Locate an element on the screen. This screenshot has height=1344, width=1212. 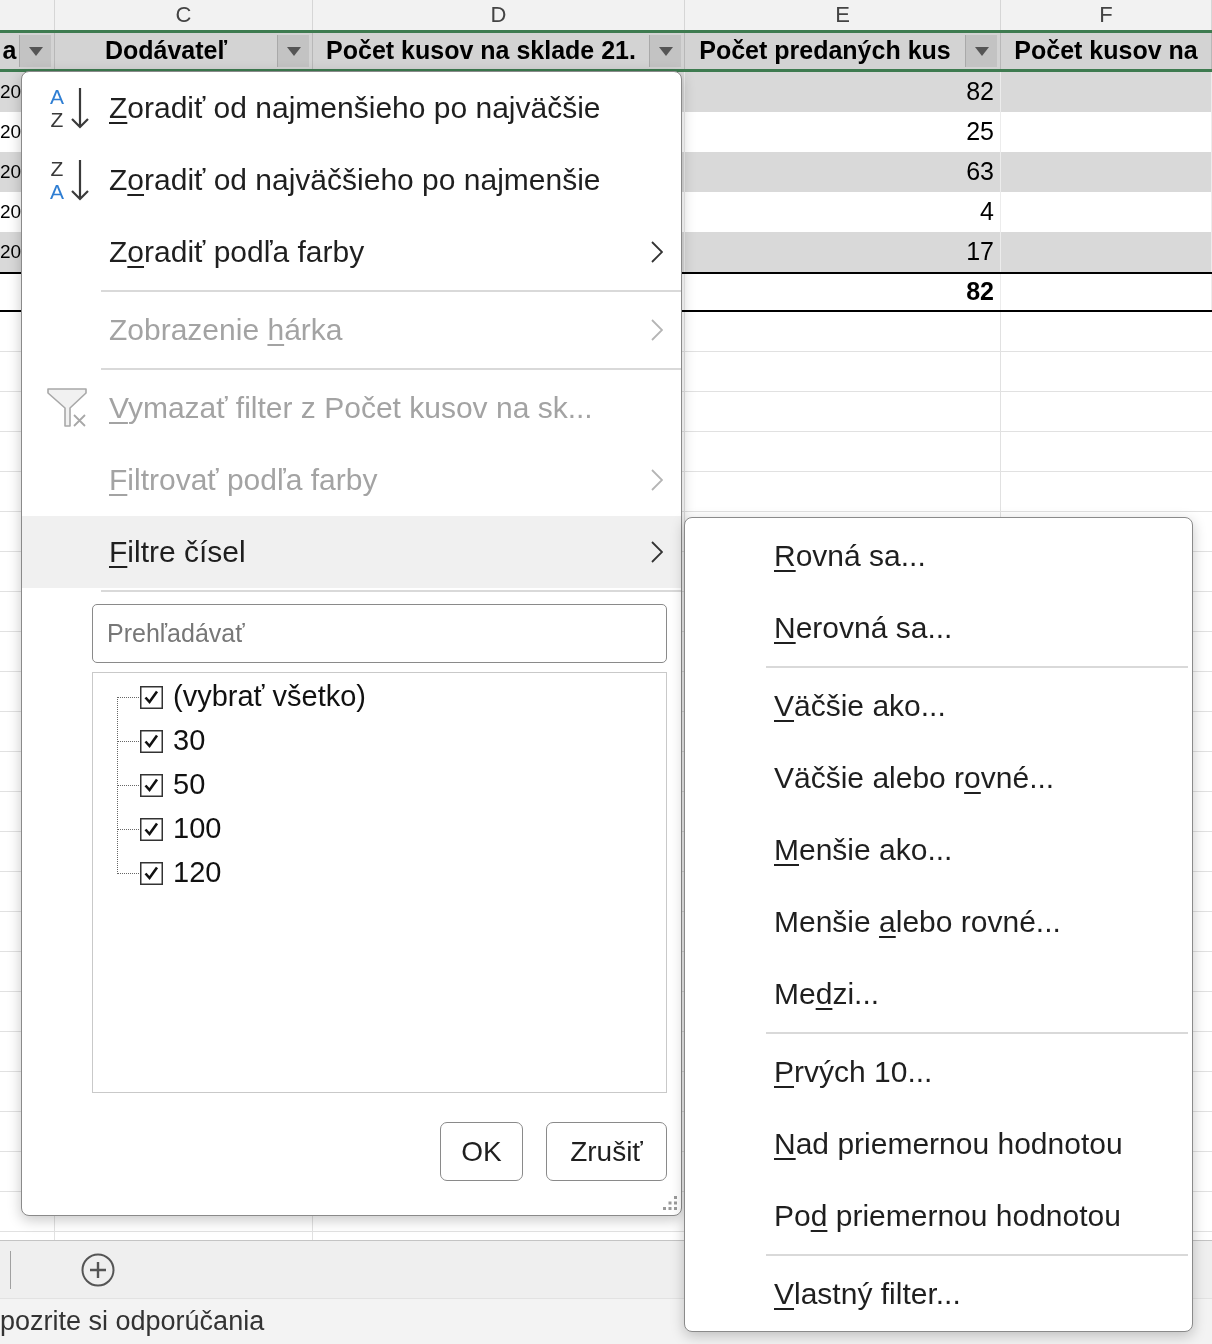
menu-item: Nad priemernou hodnotou is located at coordinates (938, 1144).